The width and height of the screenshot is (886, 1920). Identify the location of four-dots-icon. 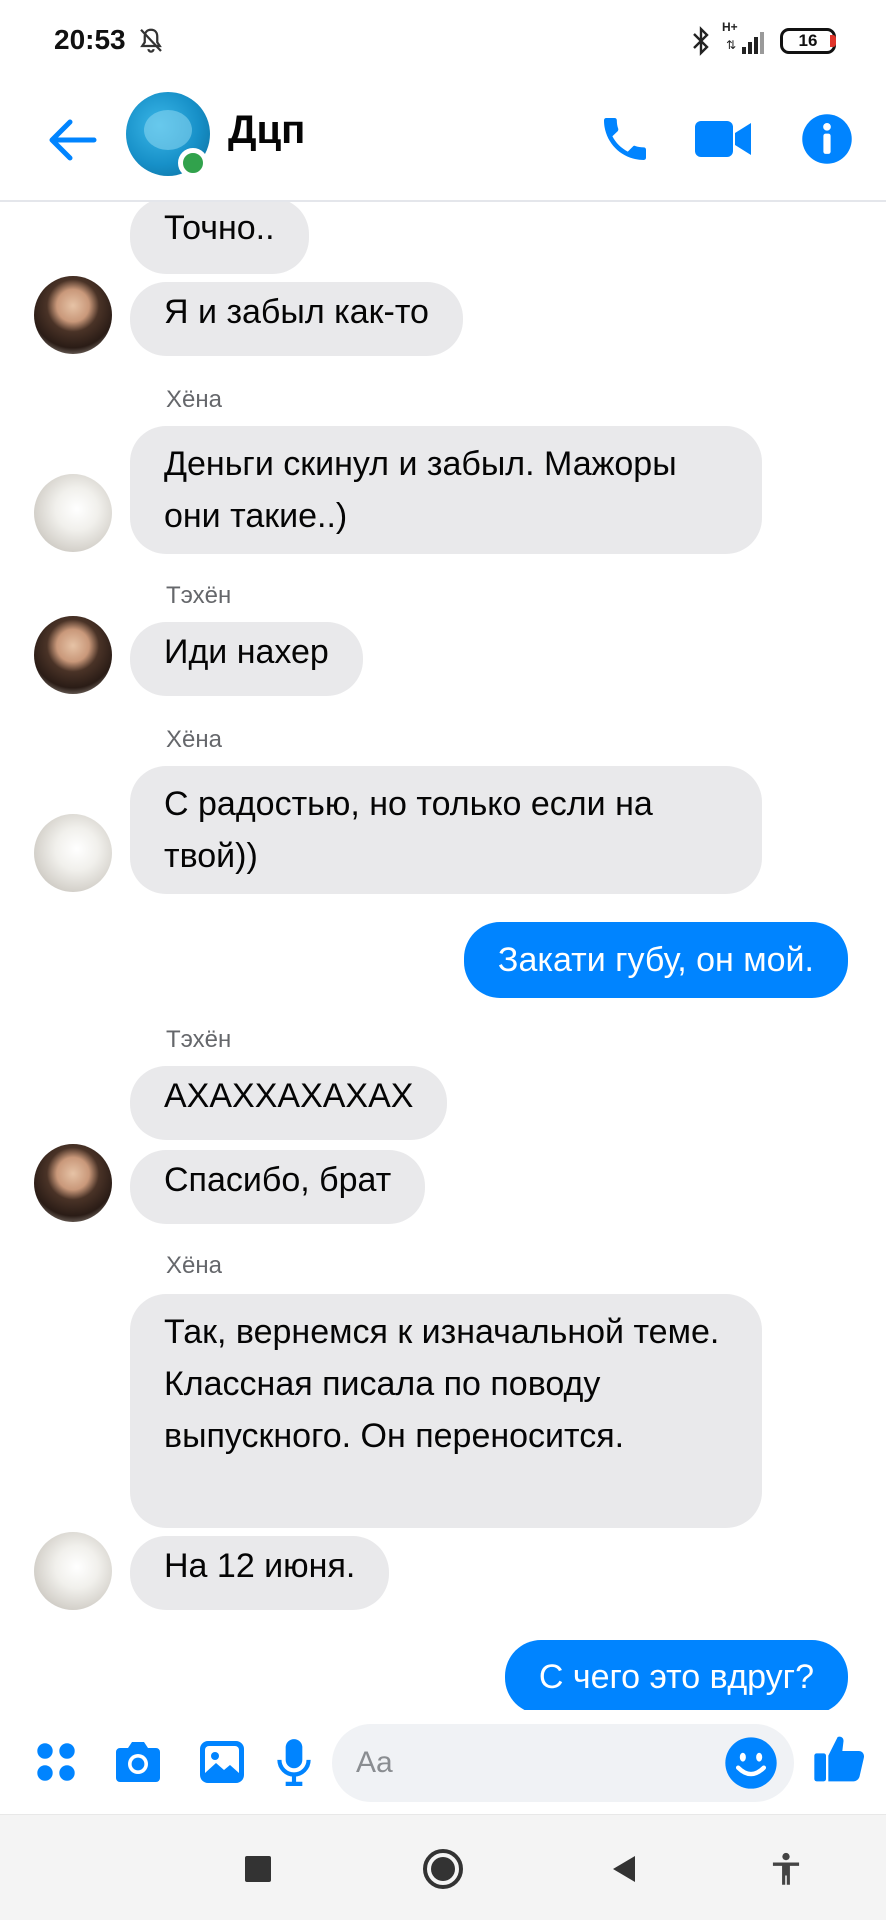
(56, 1762).